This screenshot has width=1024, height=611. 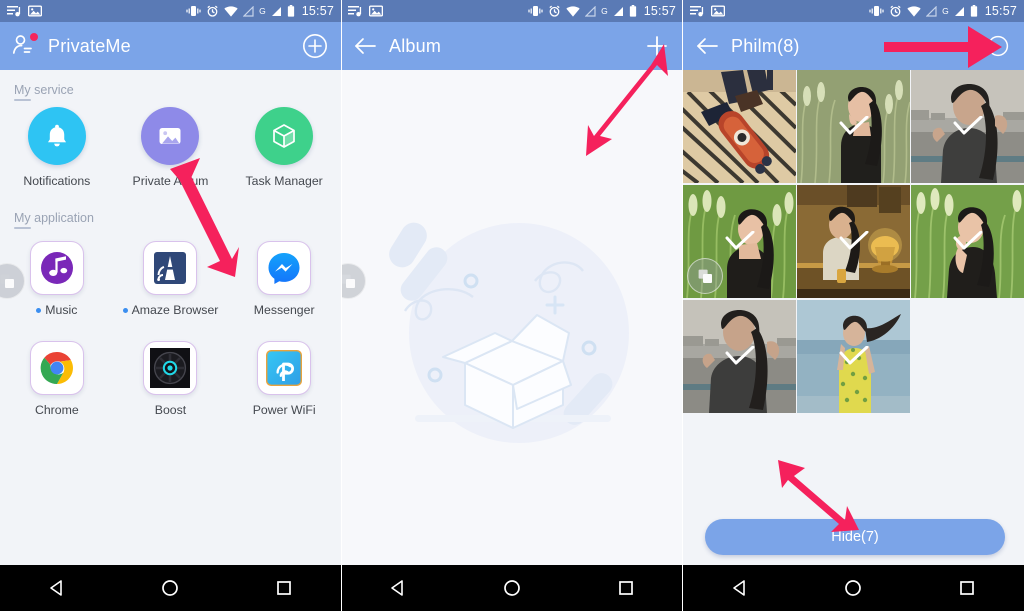 What do you see at coordinates (765, 45) in the screenshot?
I see `page-title: Philm(8)` at bounding box center [765, 45].